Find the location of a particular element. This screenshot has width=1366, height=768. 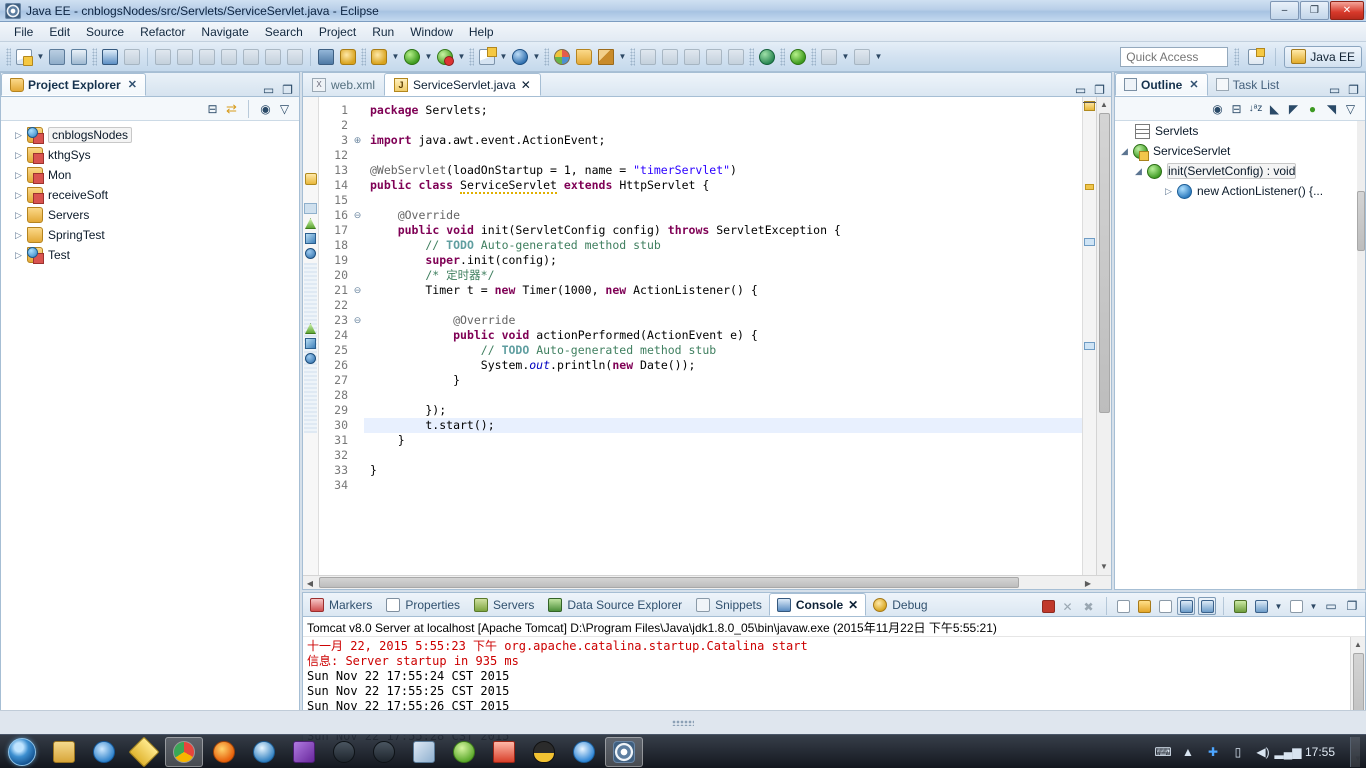

twisty-icon: ◢ is located at coordinates (1127, 151).